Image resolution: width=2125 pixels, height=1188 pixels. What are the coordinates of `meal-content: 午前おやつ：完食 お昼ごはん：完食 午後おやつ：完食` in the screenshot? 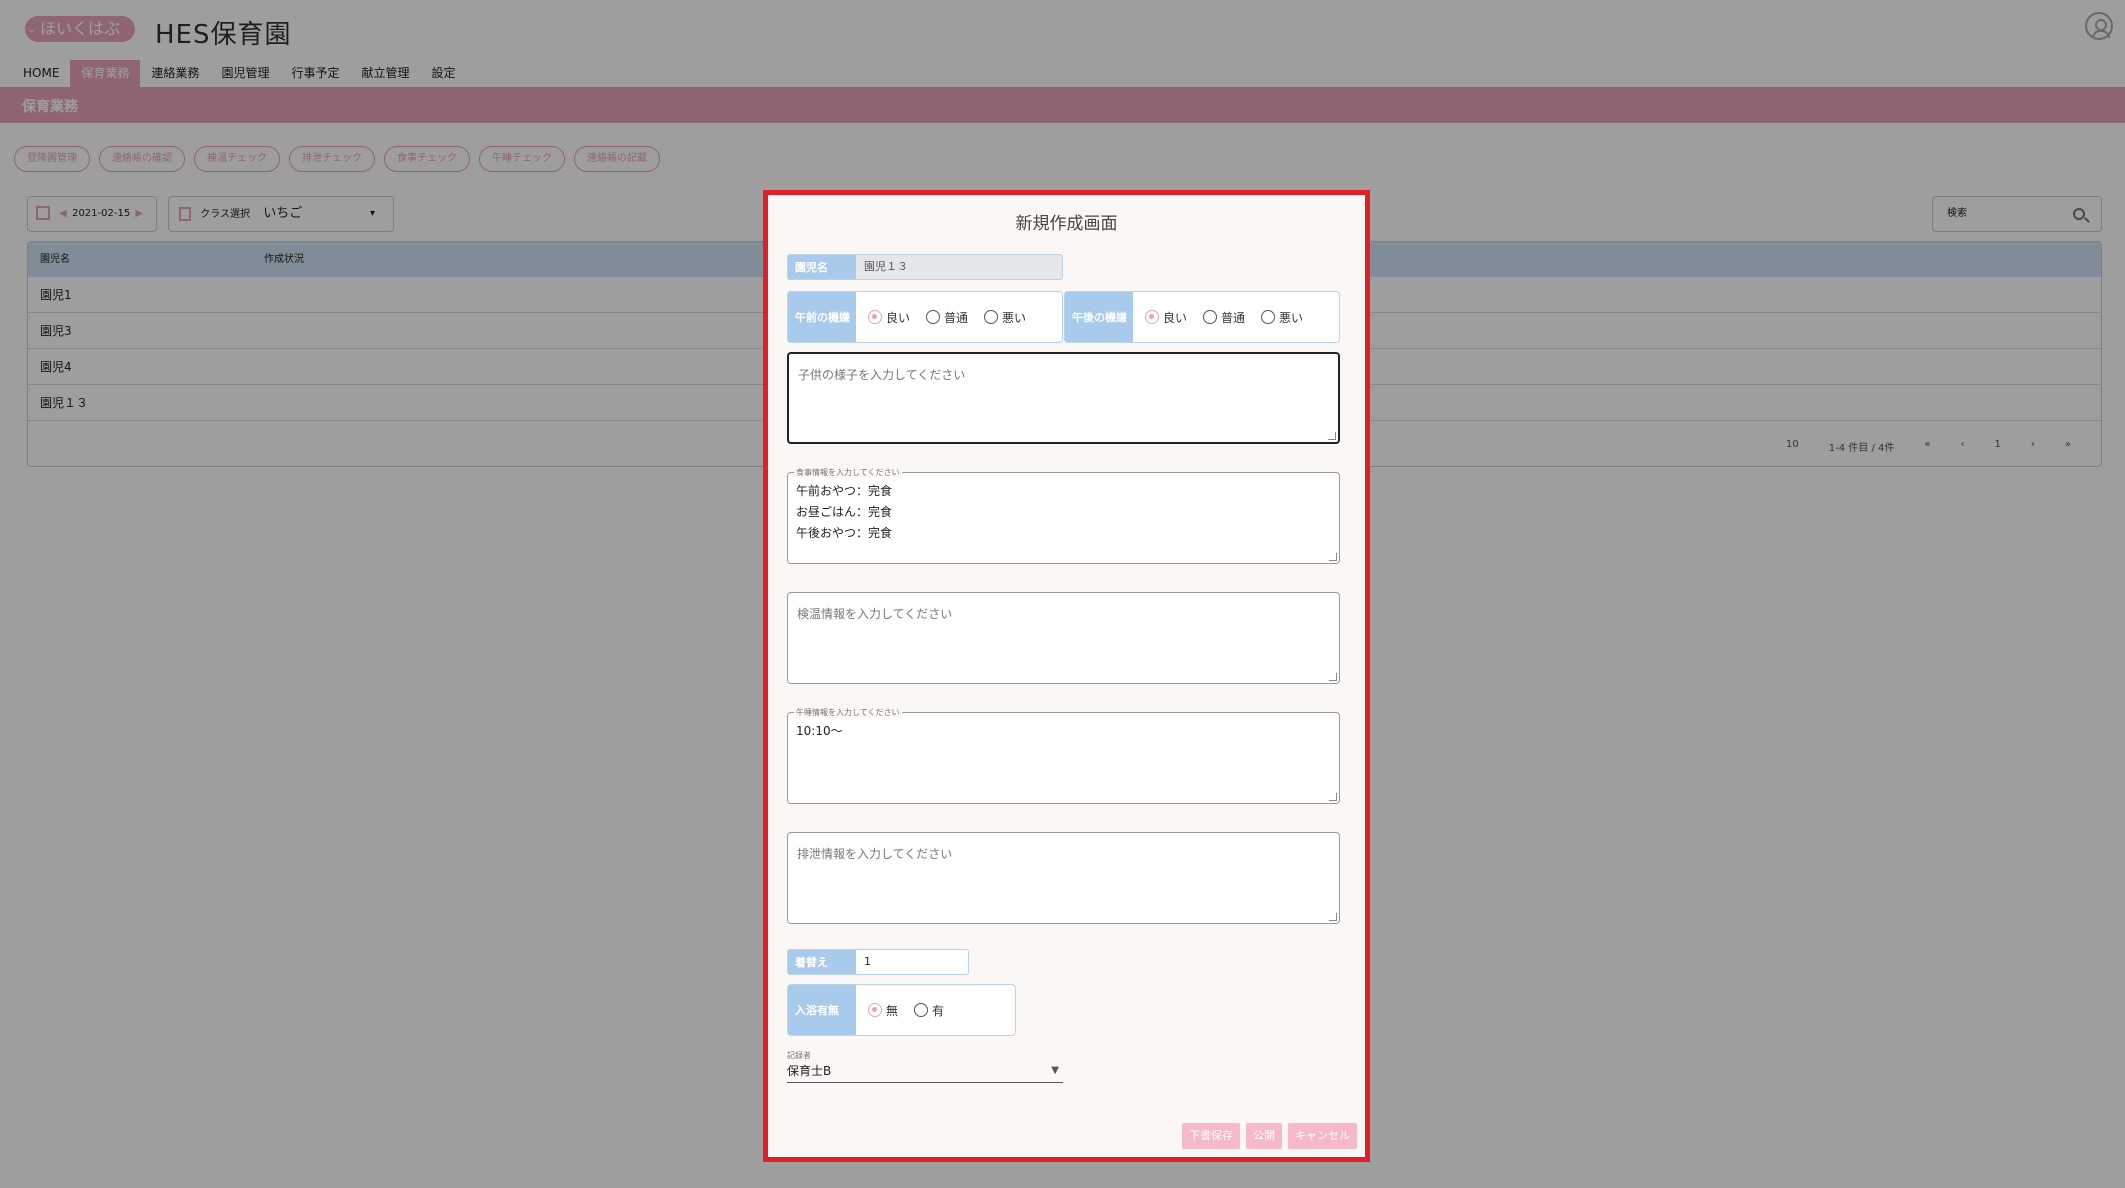 It's located at (844, 512).